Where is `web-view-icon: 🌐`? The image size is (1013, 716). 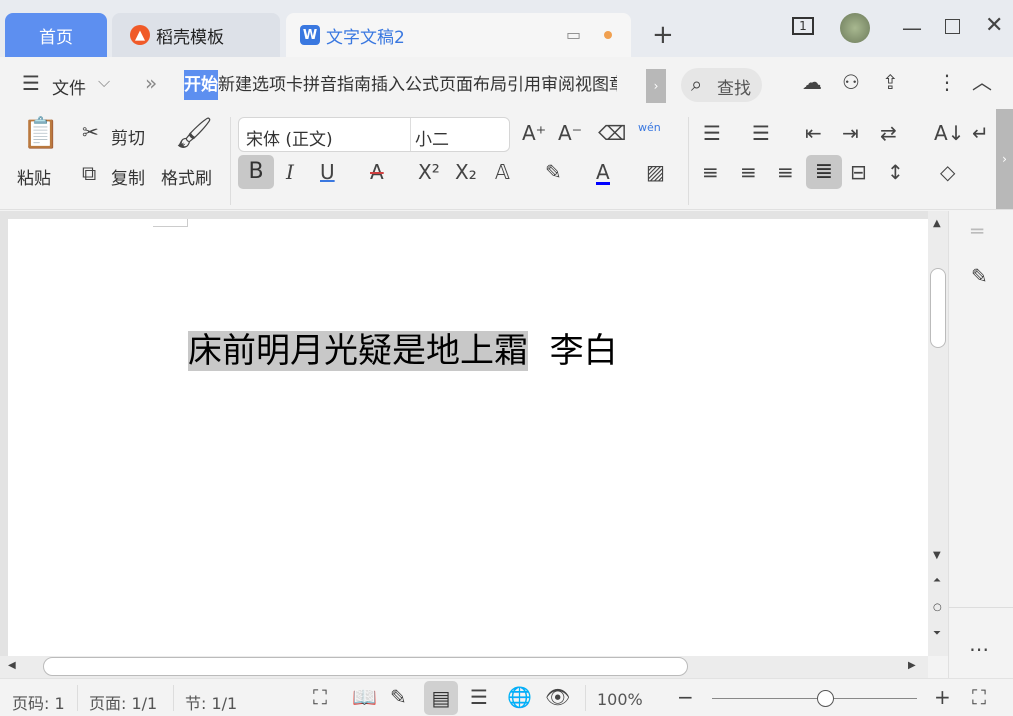
web-view-icon: 🌐 is located at coordinates (519, 697).